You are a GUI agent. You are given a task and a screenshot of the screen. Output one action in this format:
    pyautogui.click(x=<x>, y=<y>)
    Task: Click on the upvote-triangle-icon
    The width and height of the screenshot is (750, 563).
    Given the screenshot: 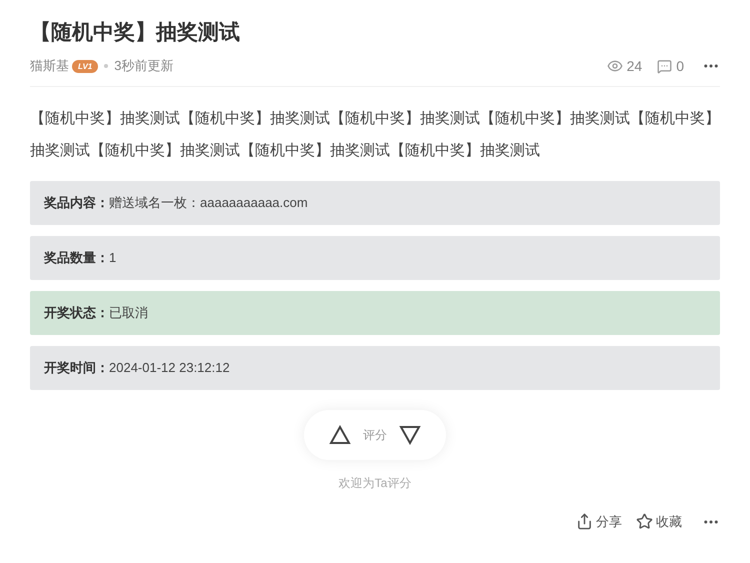 What is the action you would take?
    pyautogui.click(x=340, y=435)
    